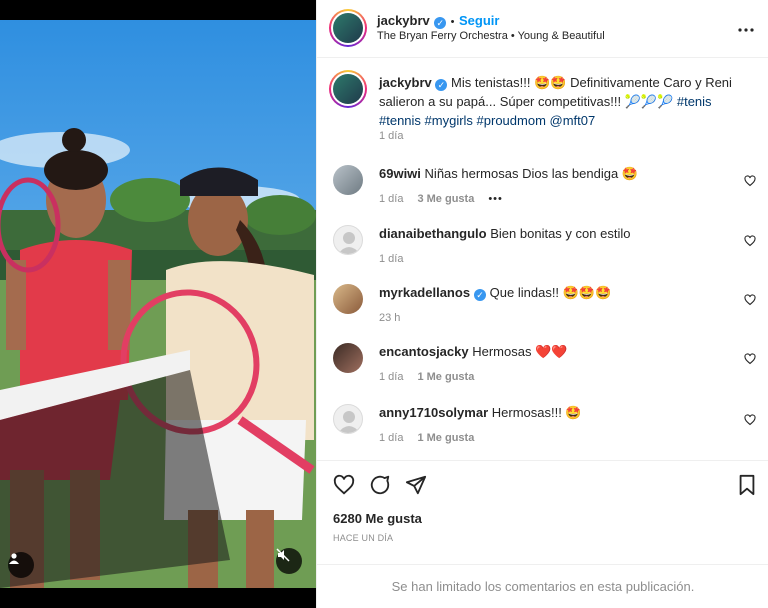 The image size is (768, 608). I want to click on comment-text-line: myrkadellanos ✓ Que lindas!! 🤩🤩🤩, so click(495, 293).